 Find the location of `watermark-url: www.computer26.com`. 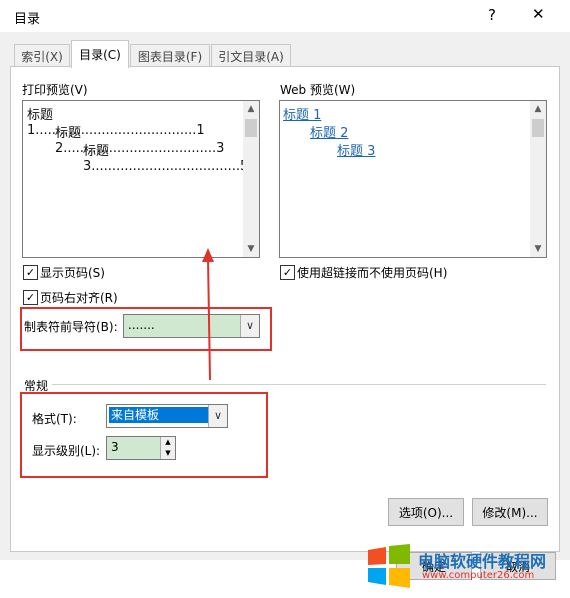

watermark-url: www.computer26.com is located at coordinates (478, 575).